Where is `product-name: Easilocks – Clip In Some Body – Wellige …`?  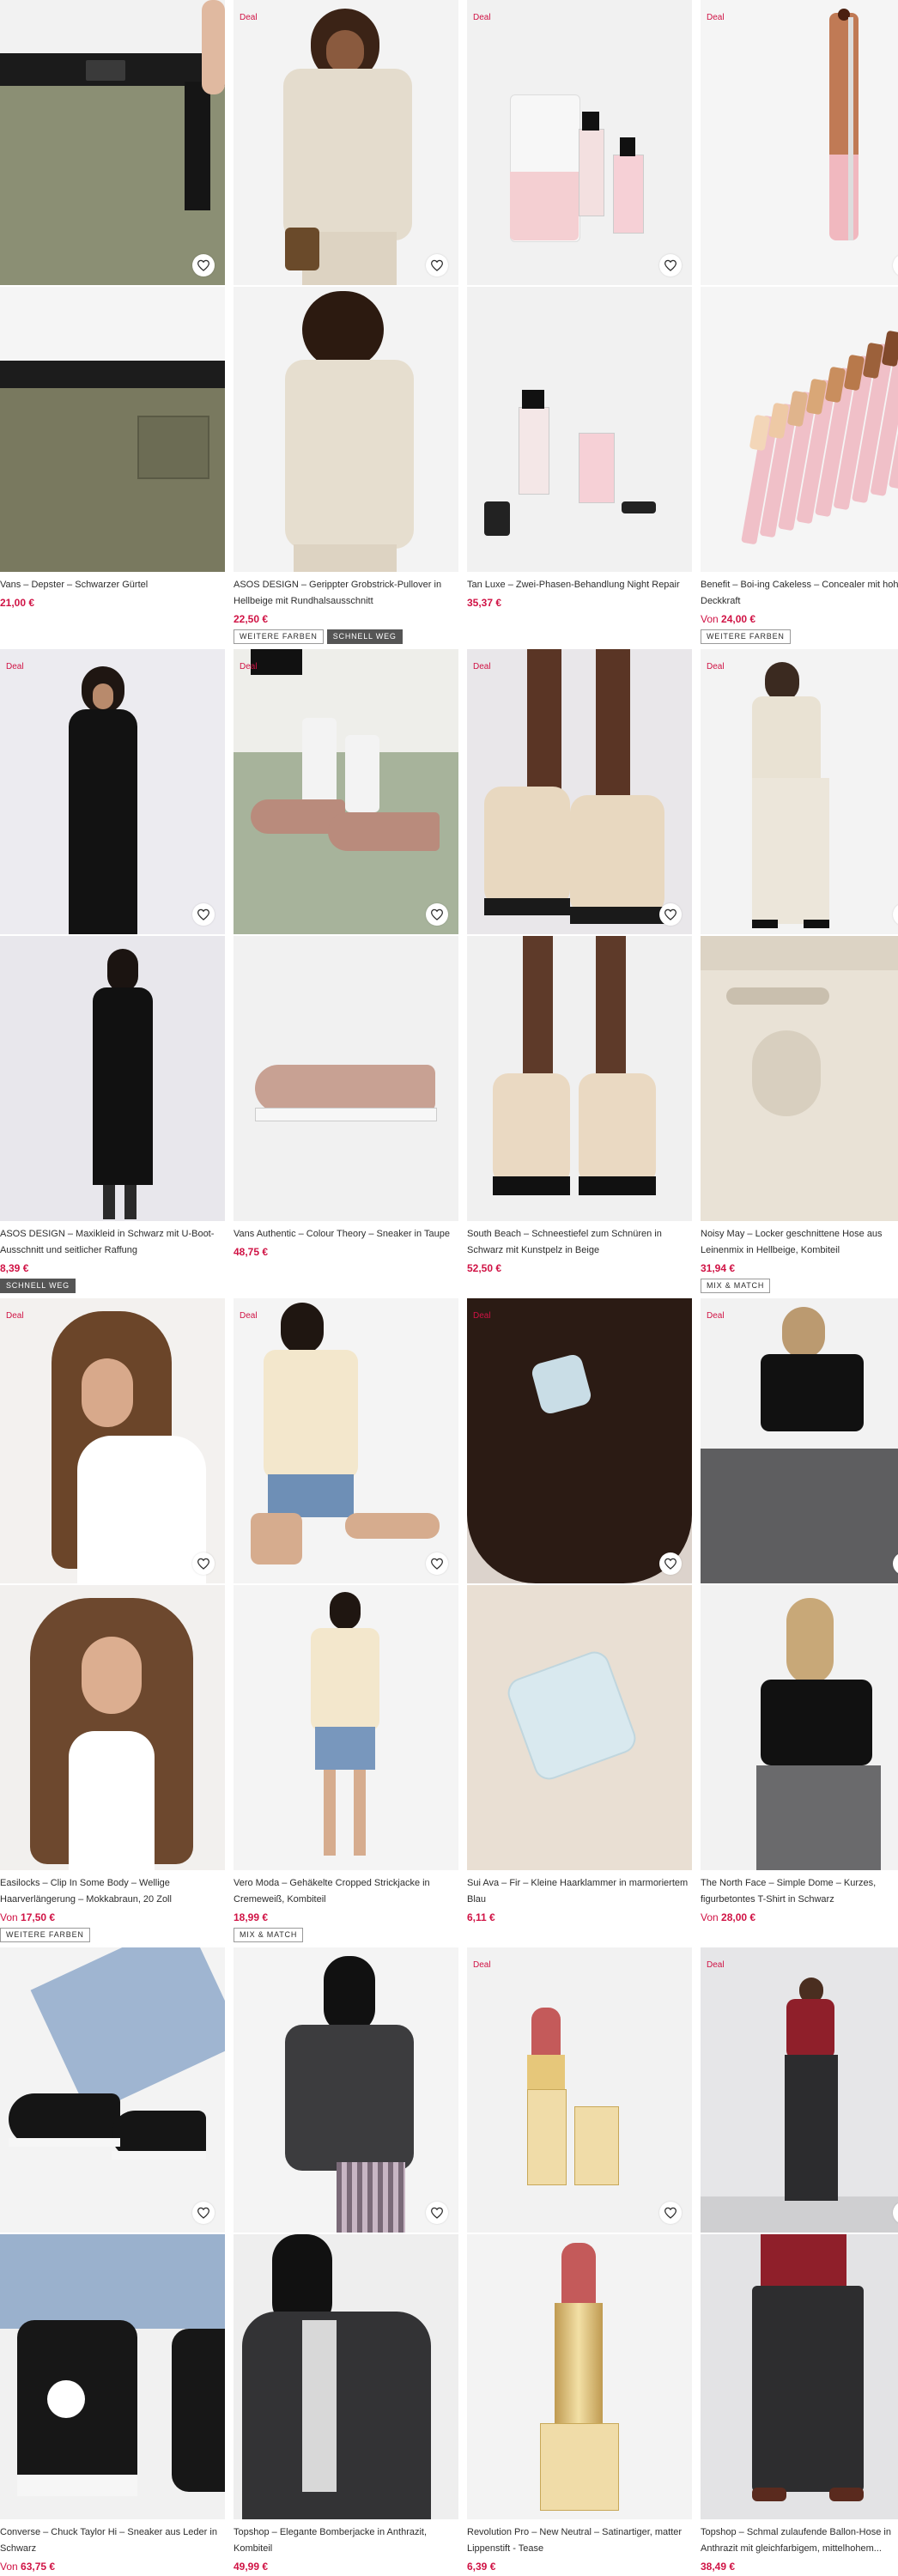 product-name: Easilocks – Clip In Some Body – Wellige … is located at coordinates (112, 1892).